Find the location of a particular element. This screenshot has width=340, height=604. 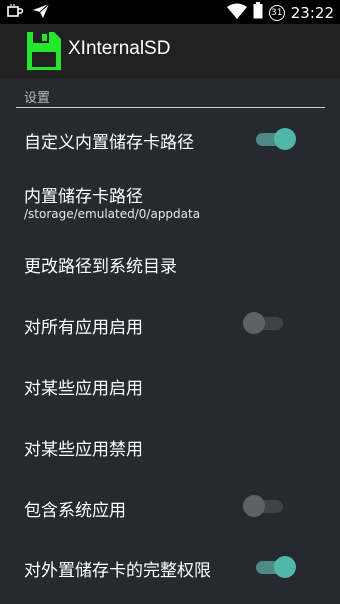

setting-internal-sd-path: 内置储存卡路径 /storage/emulated/0/appdata is located at coordinates (170, 202).